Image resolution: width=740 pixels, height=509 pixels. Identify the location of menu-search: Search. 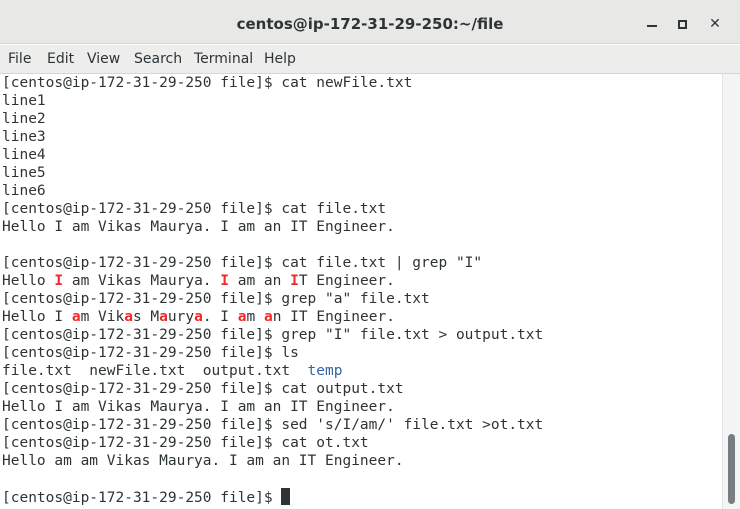
(158, 59).